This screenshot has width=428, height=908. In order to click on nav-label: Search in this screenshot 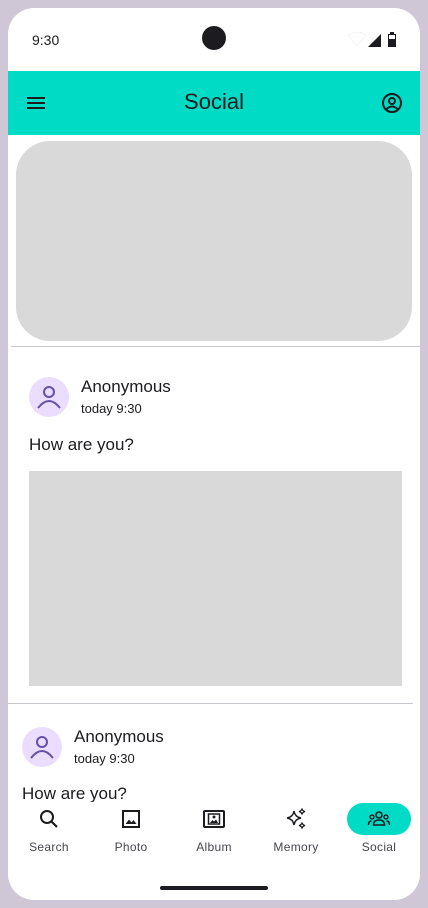, I will do `click(49, 847)`.